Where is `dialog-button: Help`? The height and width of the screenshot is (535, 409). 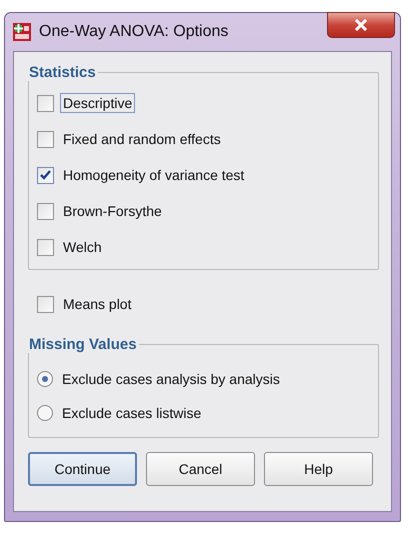 dialog-button: Help is located at coordinates (318, 469).